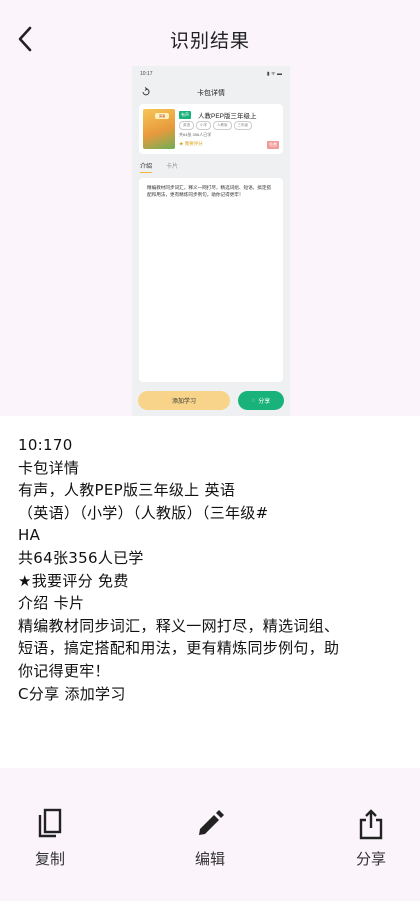 Image resolution: width=420 pixels, height=901 pixels. I want to click on top-app-bar: 识别结果, so click(210, 33).